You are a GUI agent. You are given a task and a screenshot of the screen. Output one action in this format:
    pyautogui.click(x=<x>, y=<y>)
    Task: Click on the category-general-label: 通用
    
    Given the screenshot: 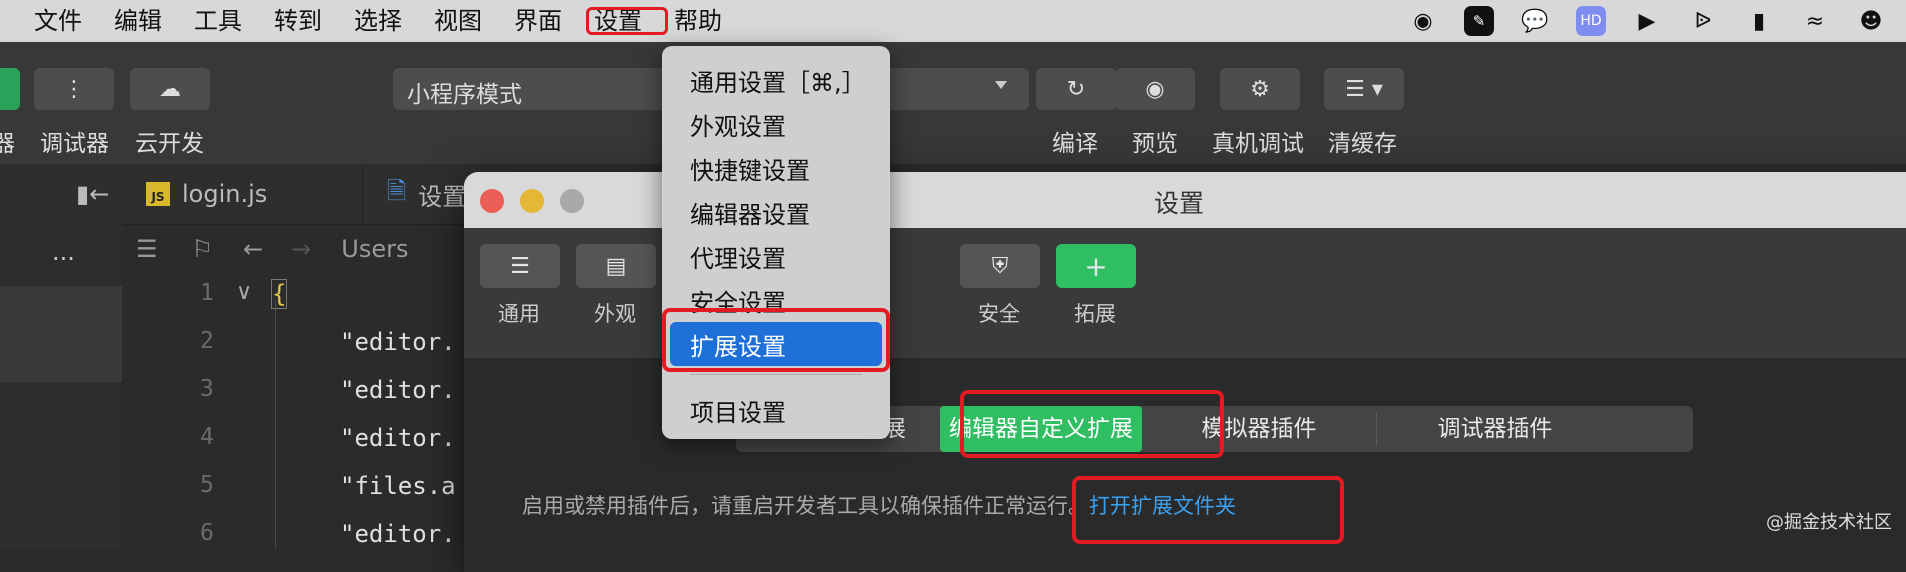 What is the action you would take?
    pyautogui.click(x=519, y=314)
    